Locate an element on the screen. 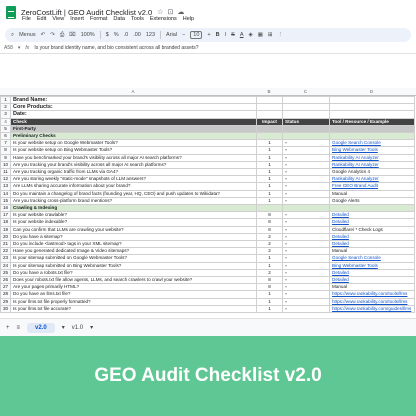  print-icon: ⎙ is located at coordinates (62, 35).